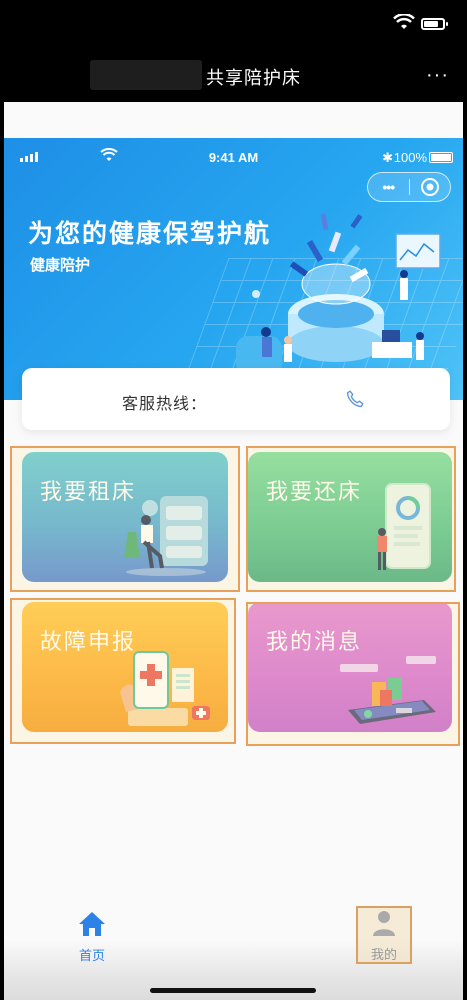 The image size is (467, 1000). What do you see at coordinates (92, 937) in the screenshot?
I see `tab-home: 首页` at bounding box center [92, 937].